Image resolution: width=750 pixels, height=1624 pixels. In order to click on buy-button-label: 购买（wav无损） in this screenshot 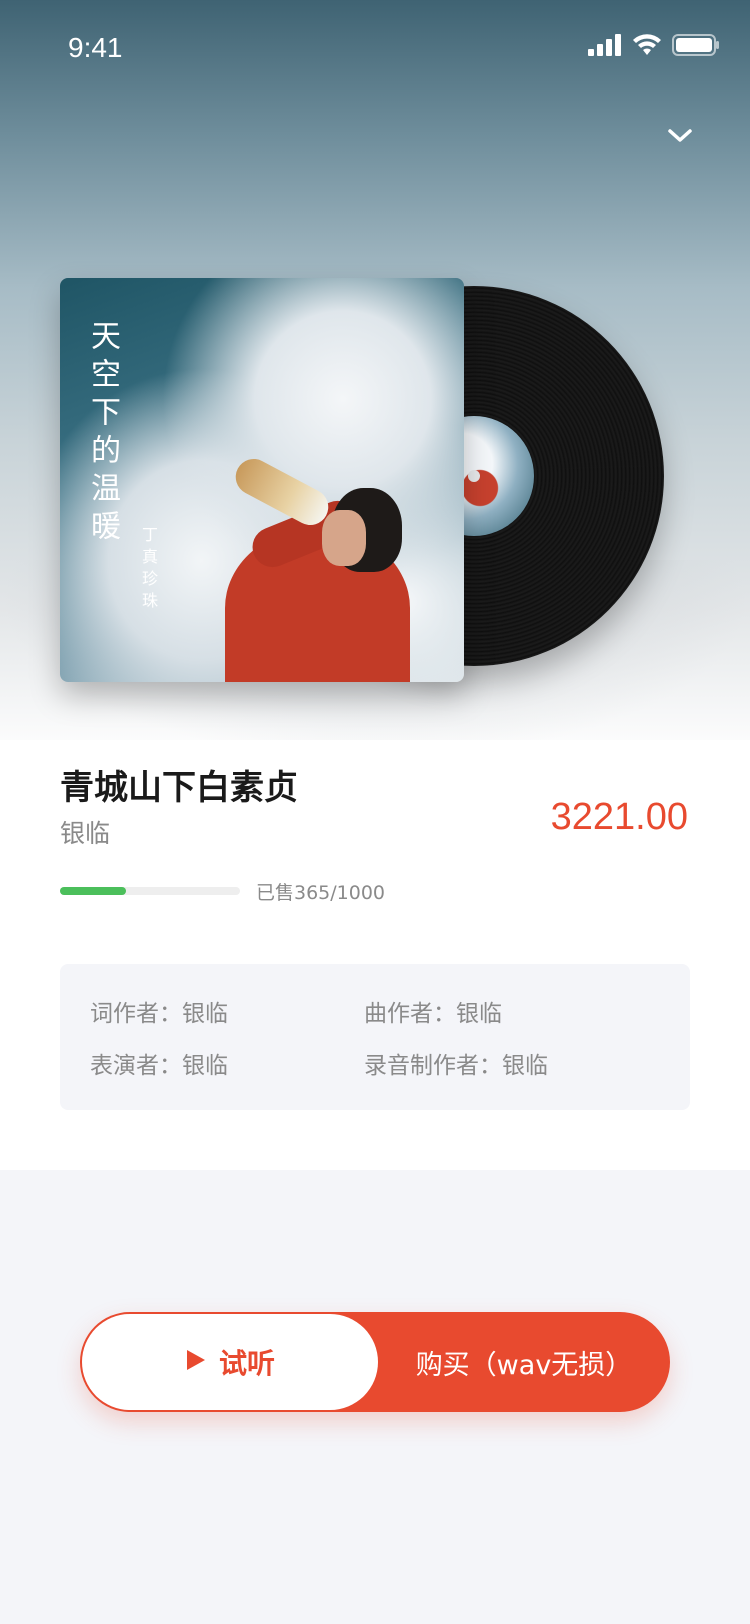, I will do `click(524, 1365)`.